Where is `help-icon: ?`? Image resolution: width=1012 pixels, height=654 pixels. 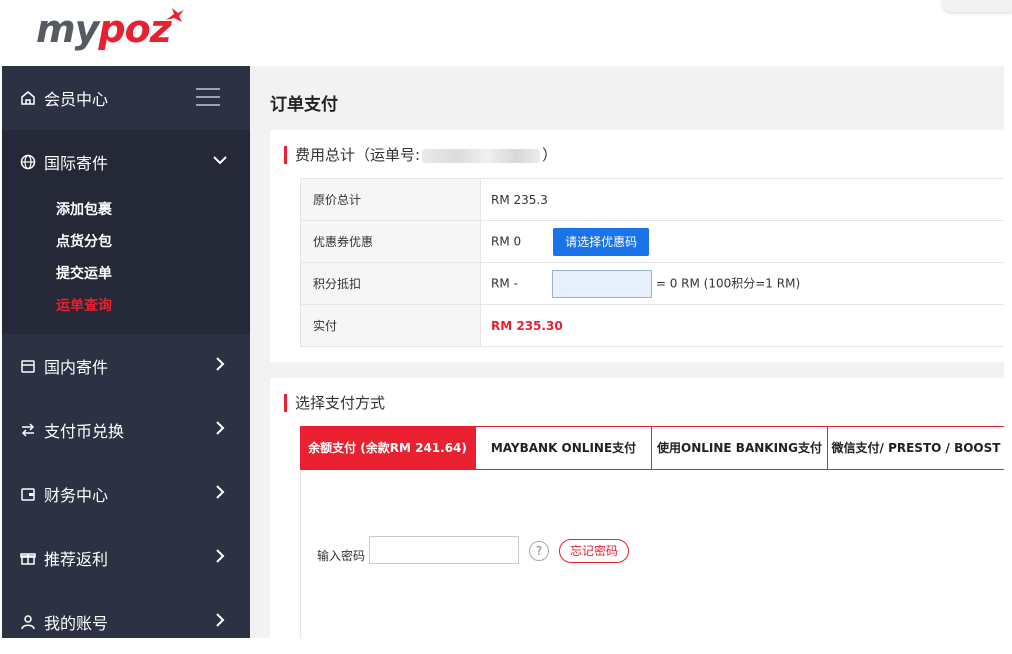 help-icon: ? is located at coordinates (539, 551).